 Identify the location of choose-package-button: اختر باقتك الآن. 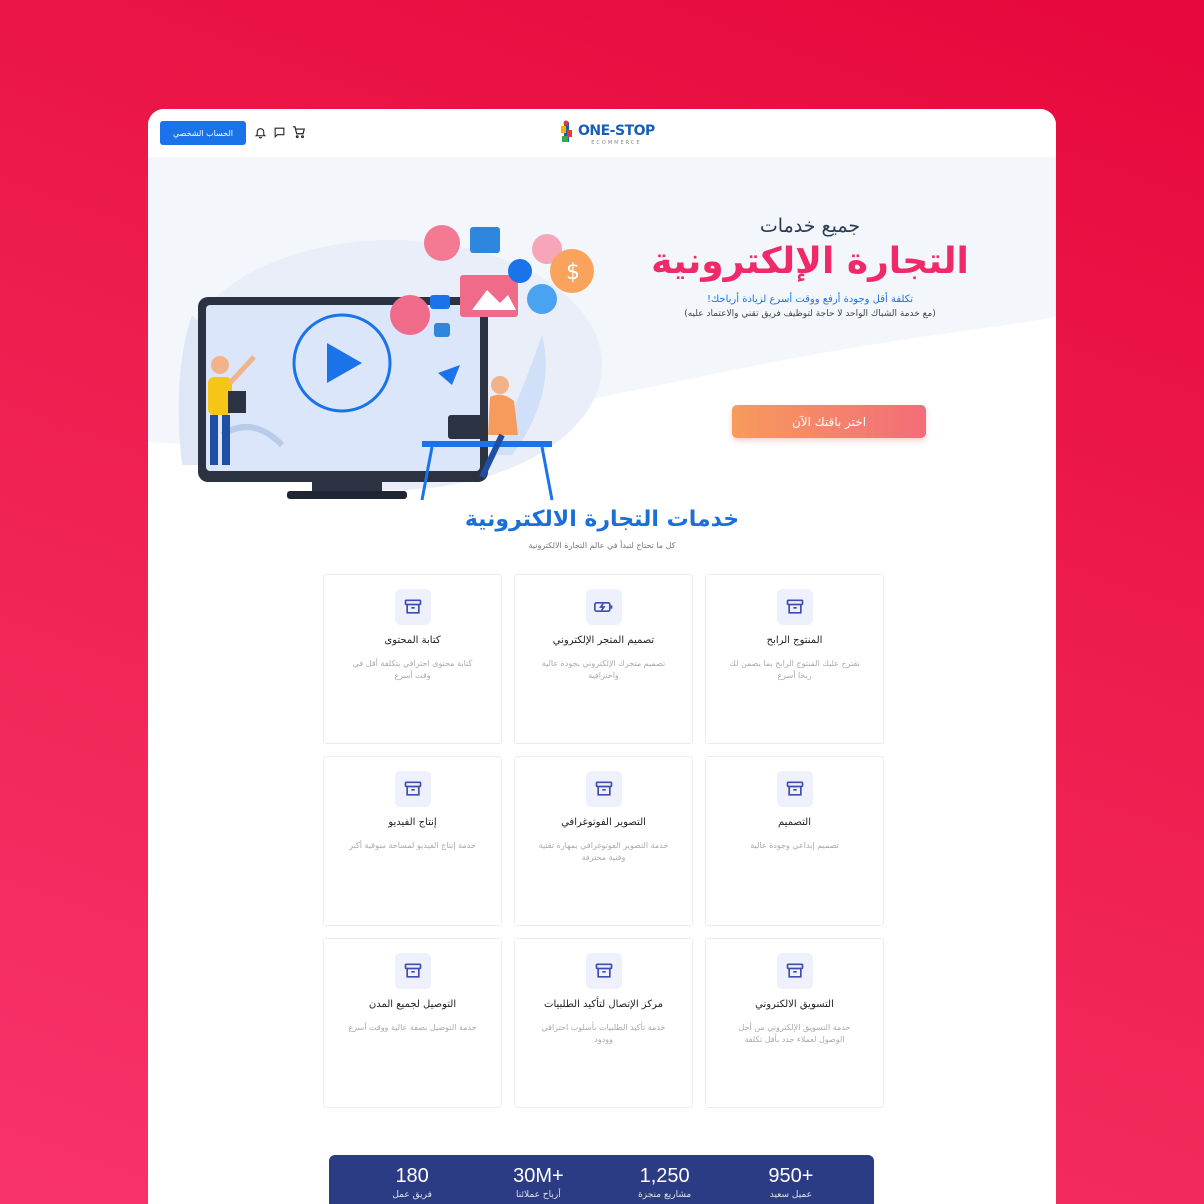
(829, 421).